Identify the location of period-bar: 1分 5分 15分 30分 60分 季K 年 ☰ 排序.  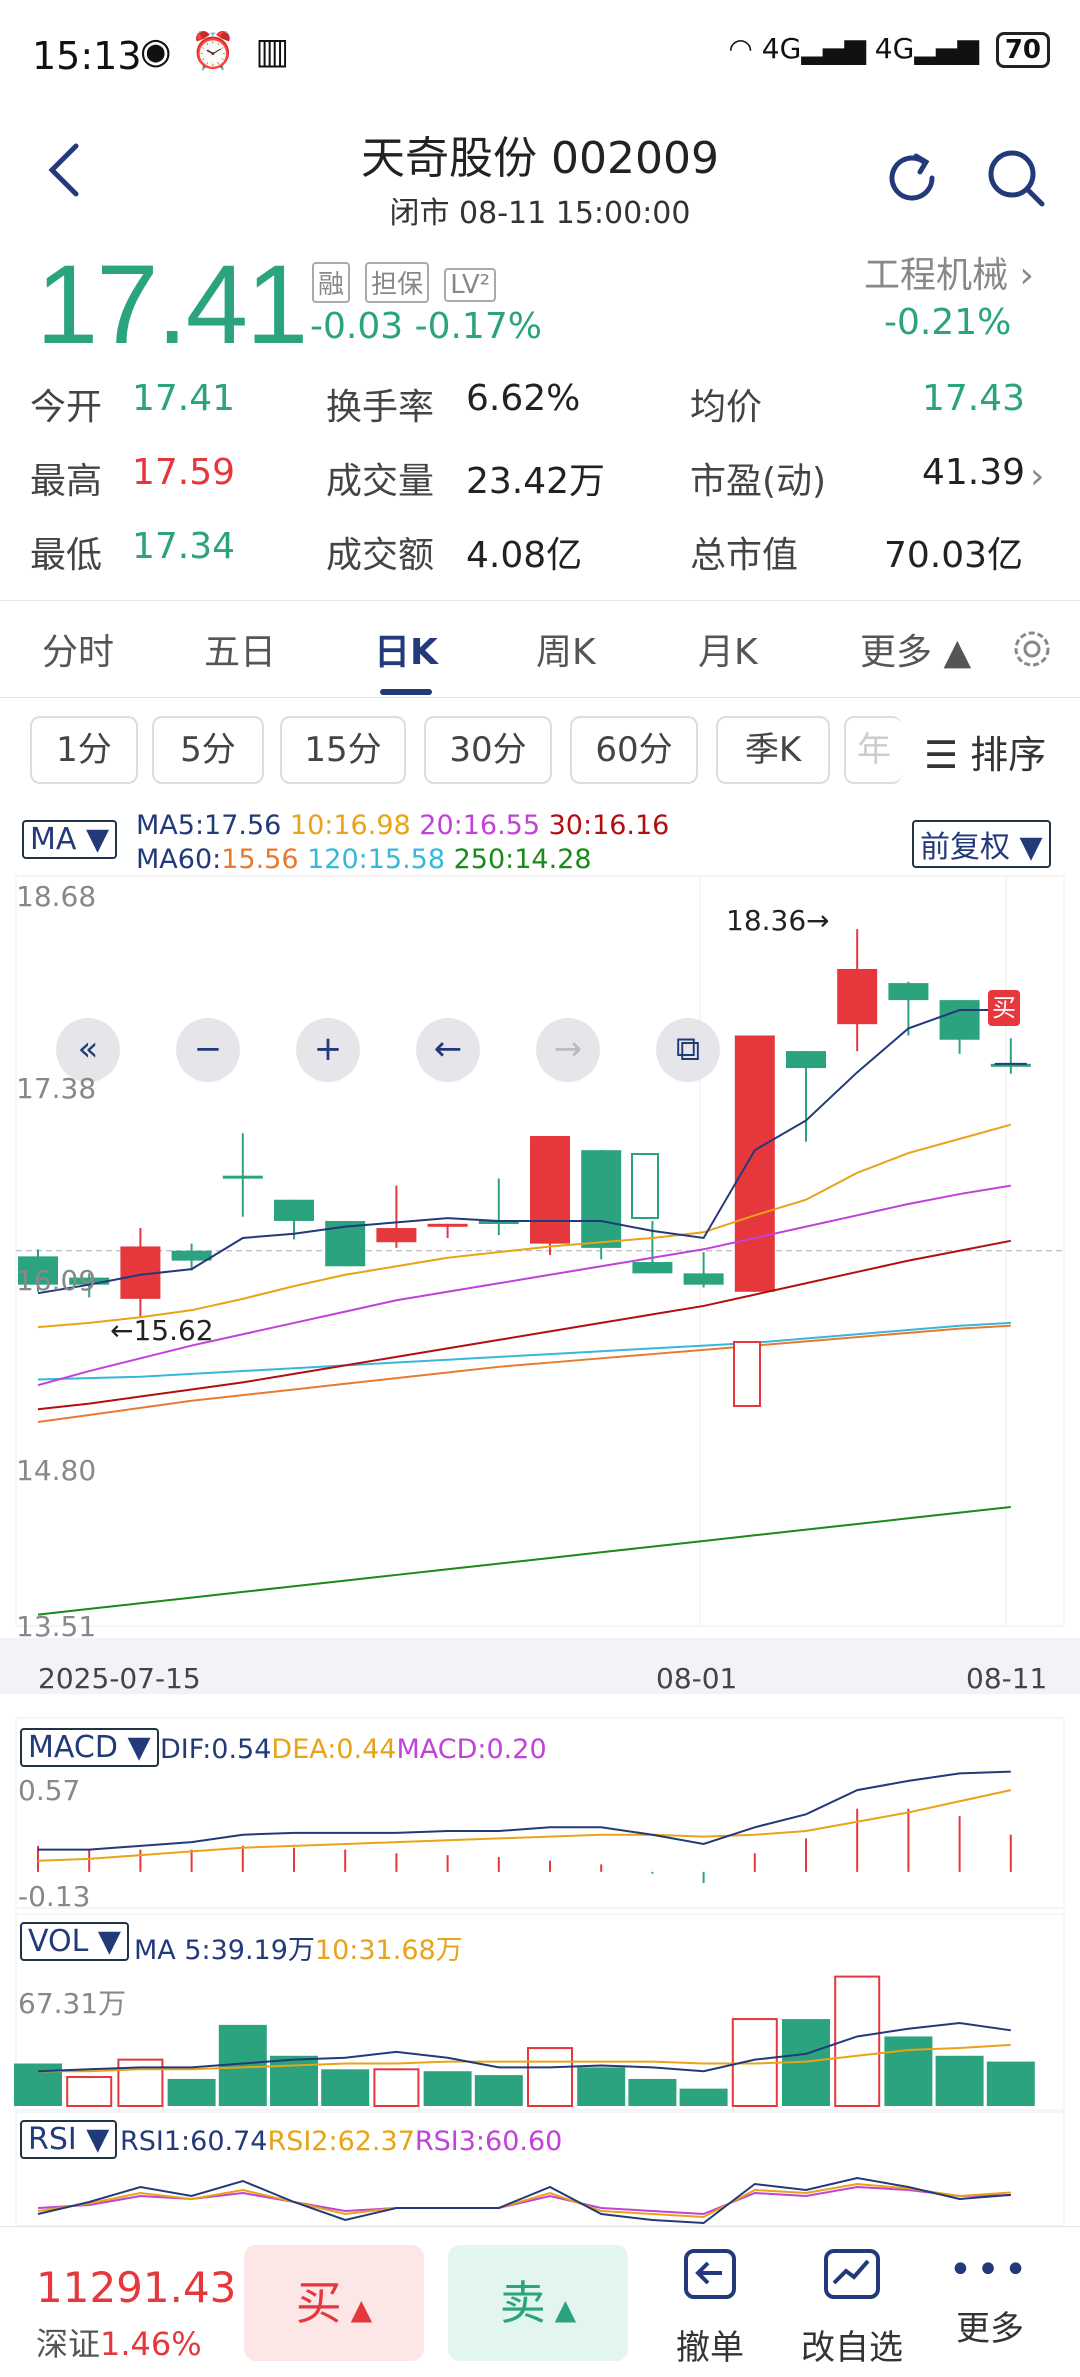
(540, 748).